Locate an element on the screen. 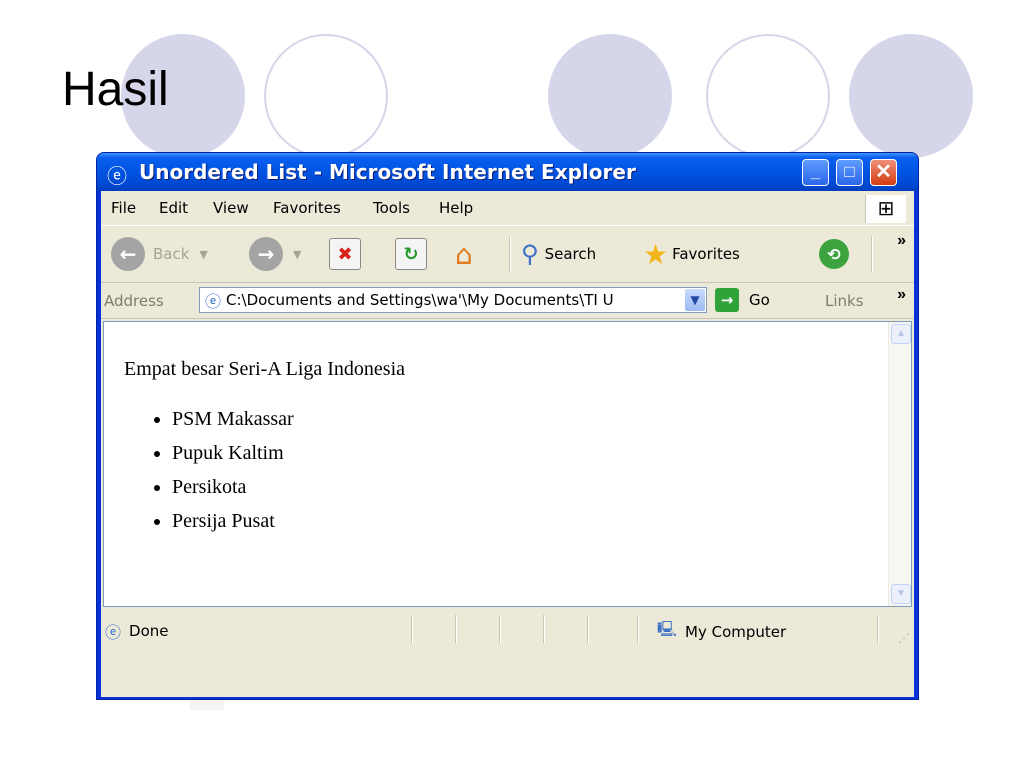  stop-button: ✖ is located at coordinates (345, 254).